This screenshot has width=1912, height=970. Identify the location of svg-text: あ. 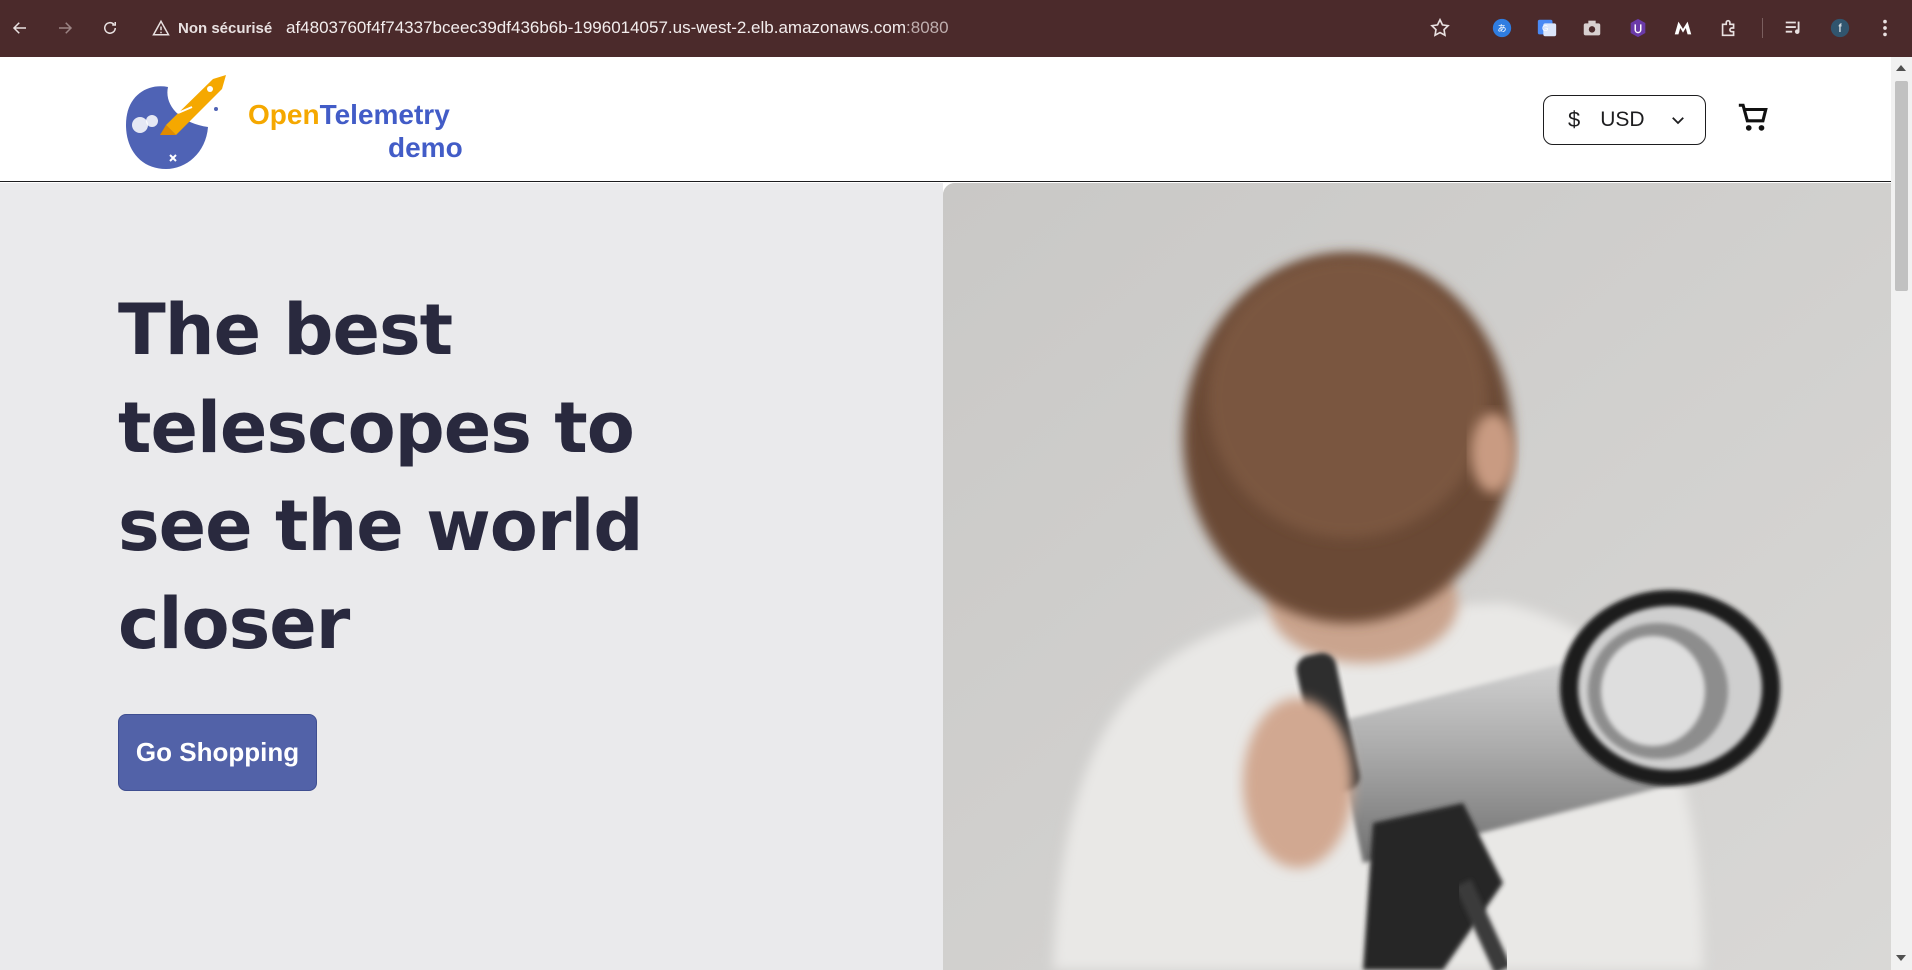
(1501, 29).